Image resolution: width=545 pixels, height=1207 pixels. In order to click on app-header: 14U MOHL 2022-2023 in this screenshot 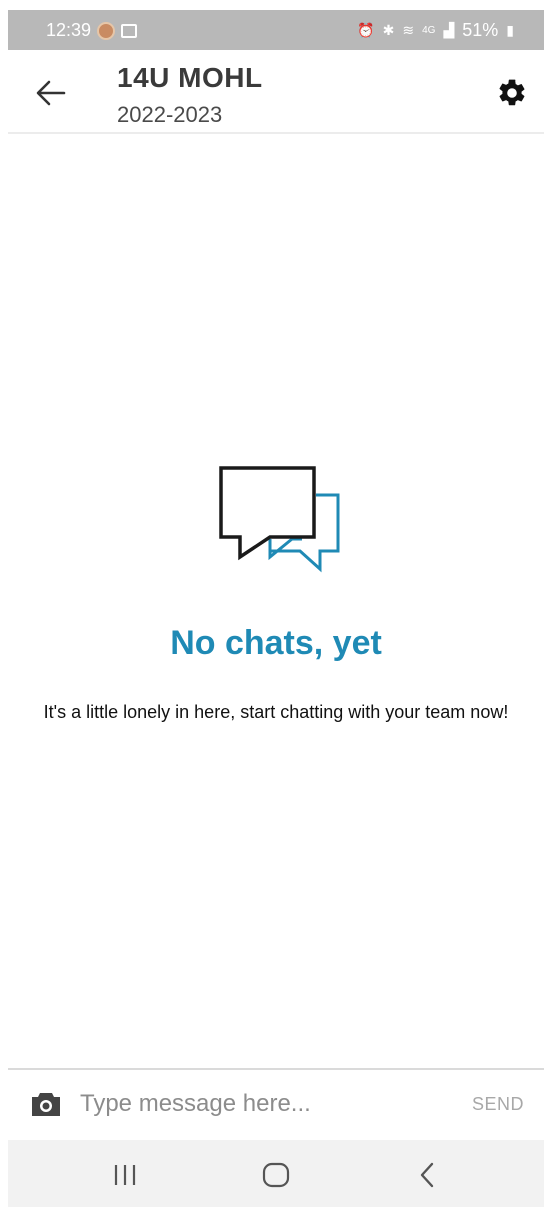, I will do `click(276, 92)`.